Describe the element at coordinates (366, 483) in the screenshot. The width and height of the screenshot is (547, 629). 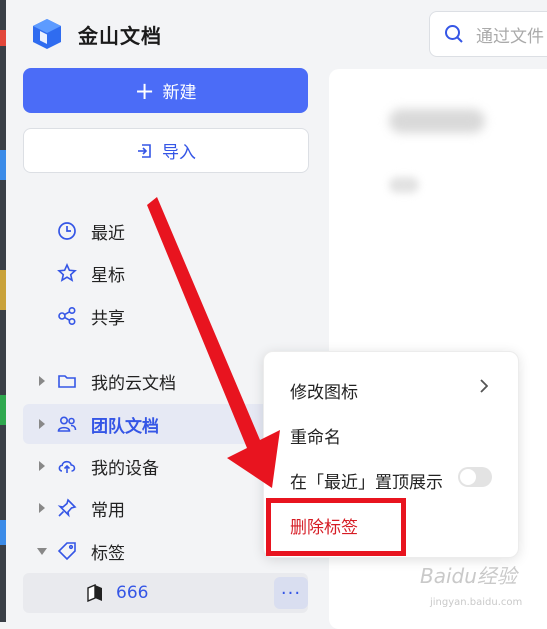
I see `menu-item-label: 在「最近」置顶展示` at that location.